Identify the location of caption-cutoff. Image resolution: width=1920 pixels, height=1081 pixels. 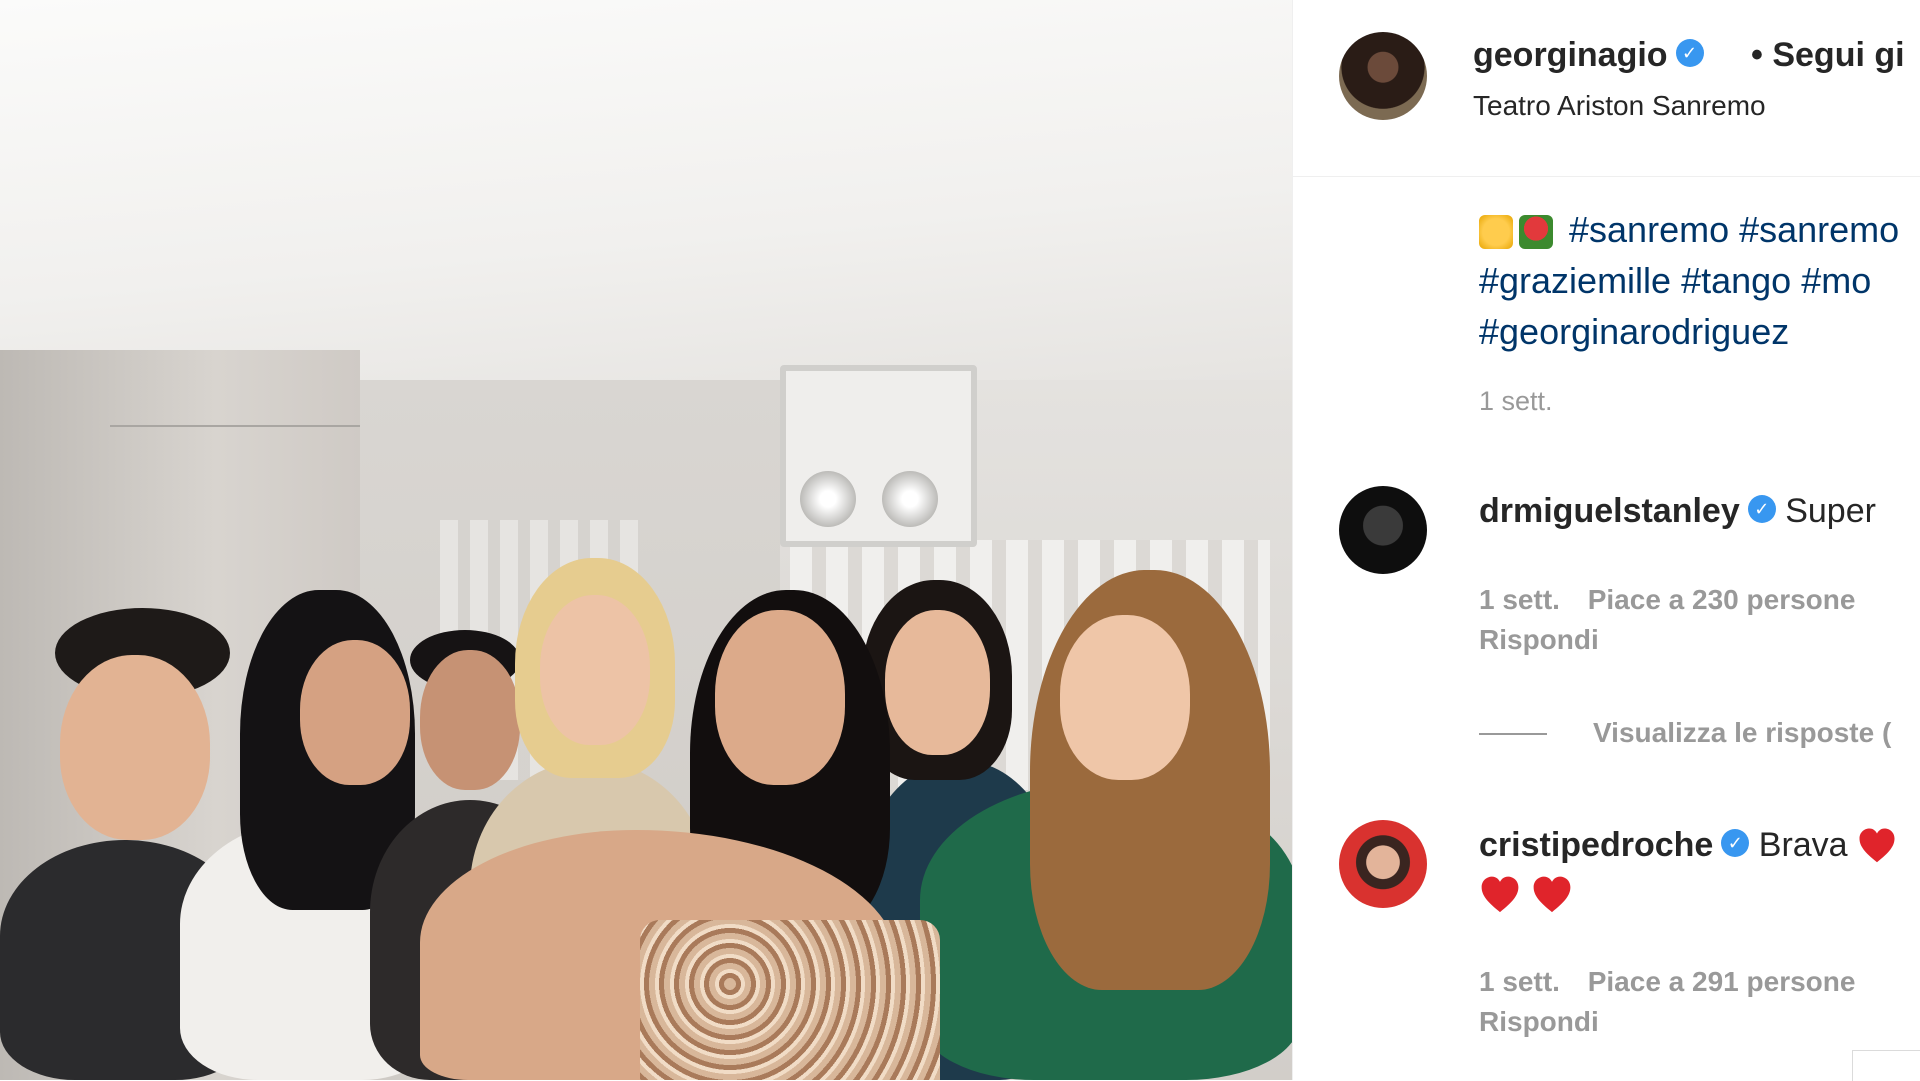
(1699, 197).